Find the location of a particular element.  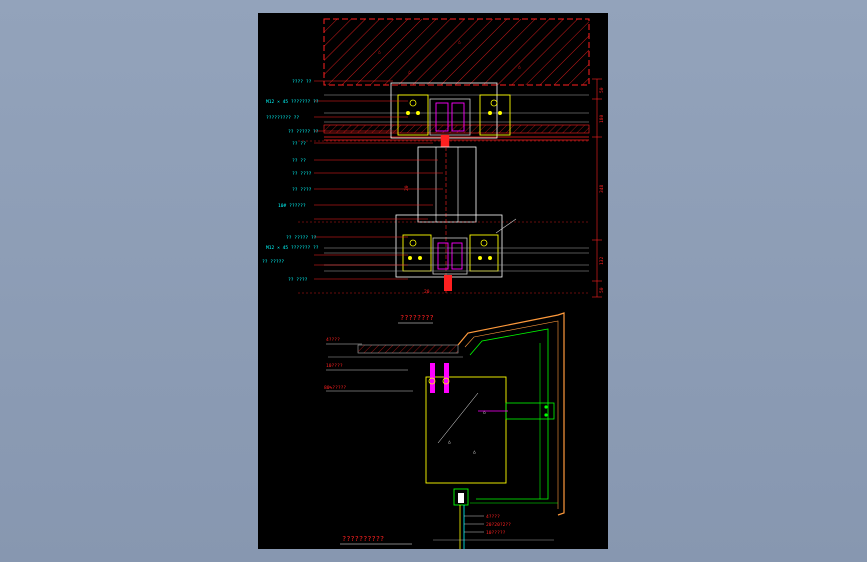

cladding-bands is located at coordinates (456, 117).